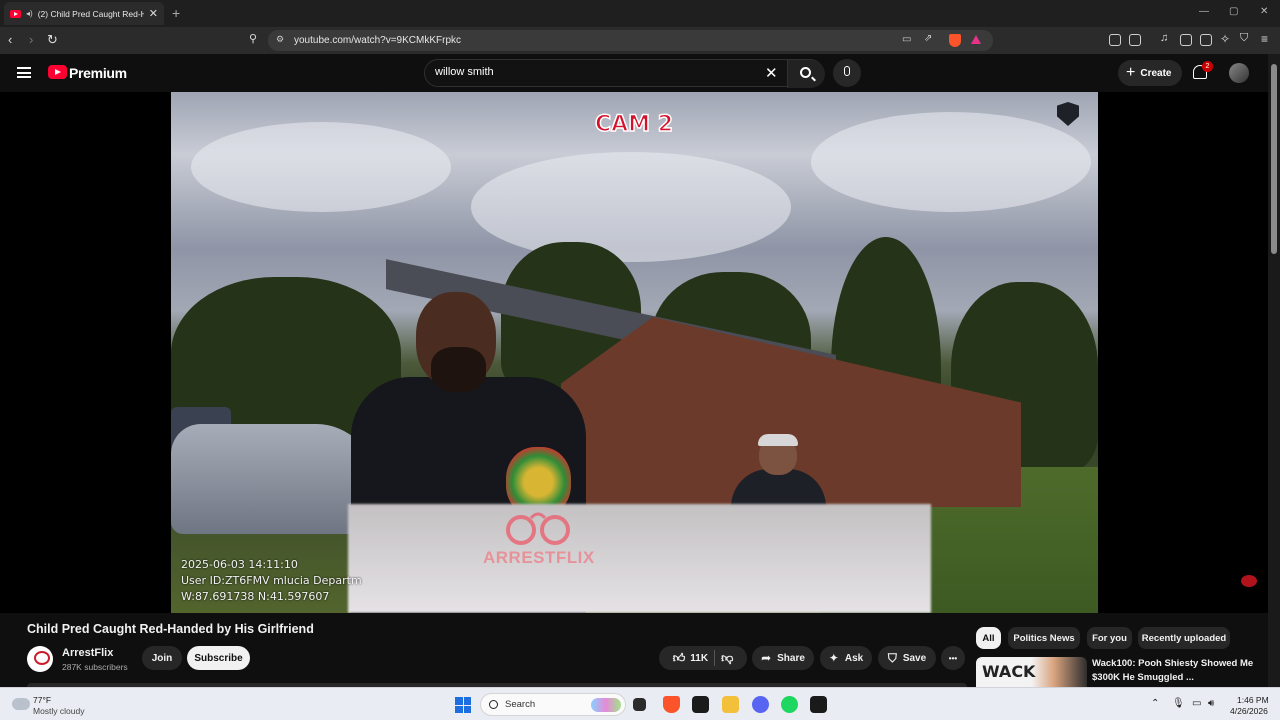  I want to click on cloudy-weather-icon, so click(20, 702).